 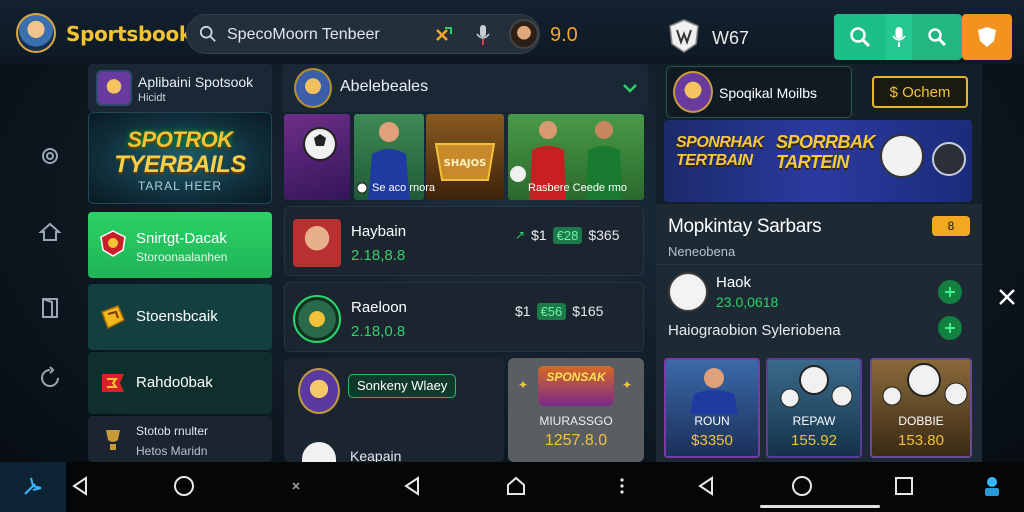 I want to click on ball-icon, so click(x=362, y=188).